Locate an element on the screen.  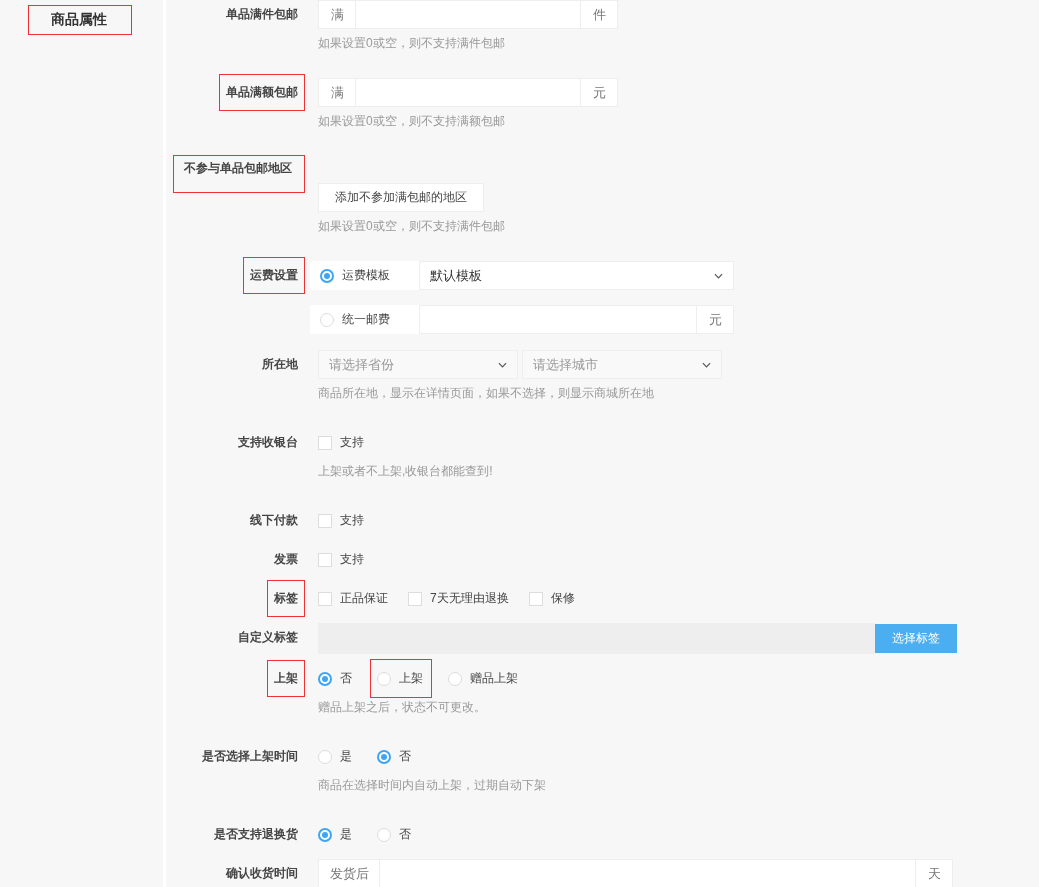
field-label: 所在地 is located at coordinates (280, 364).